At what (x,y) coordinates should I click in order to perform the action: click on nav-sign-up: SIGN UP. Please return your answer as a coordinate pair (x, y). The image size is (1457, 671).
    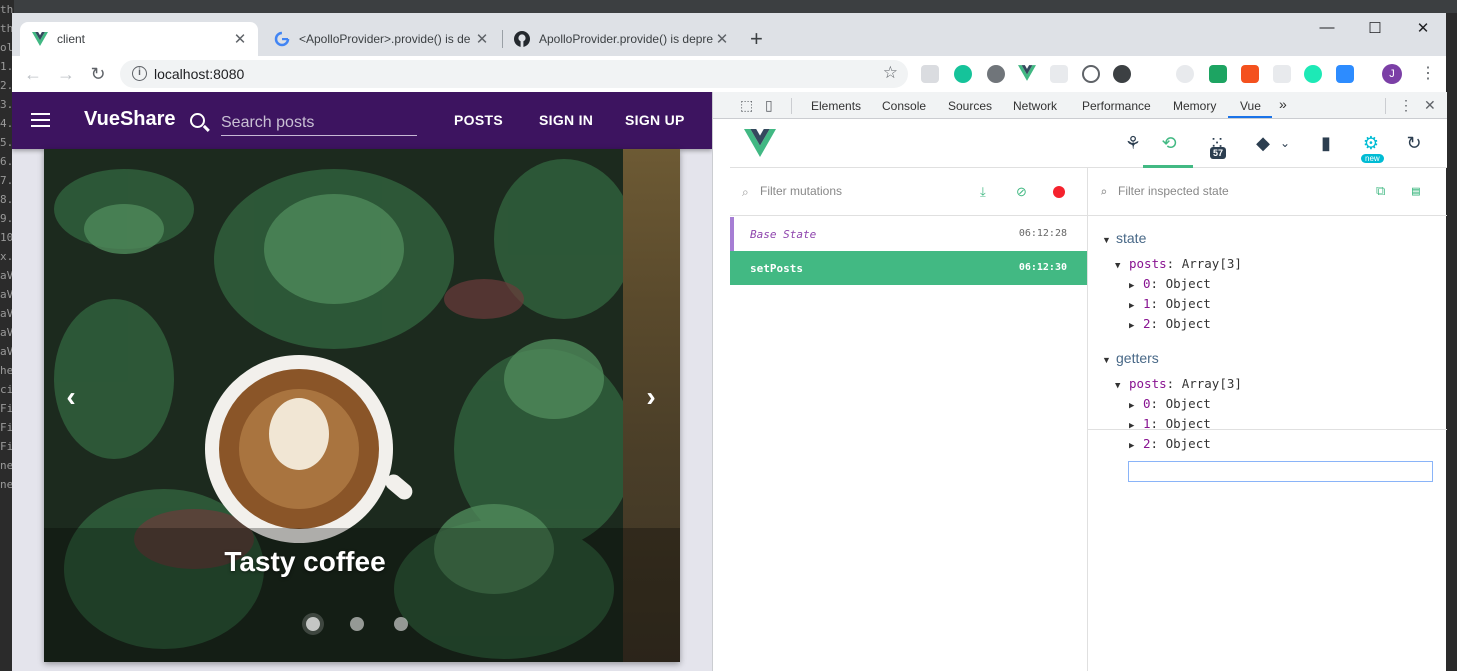
    Looking at the image, I should click on (655, 120).